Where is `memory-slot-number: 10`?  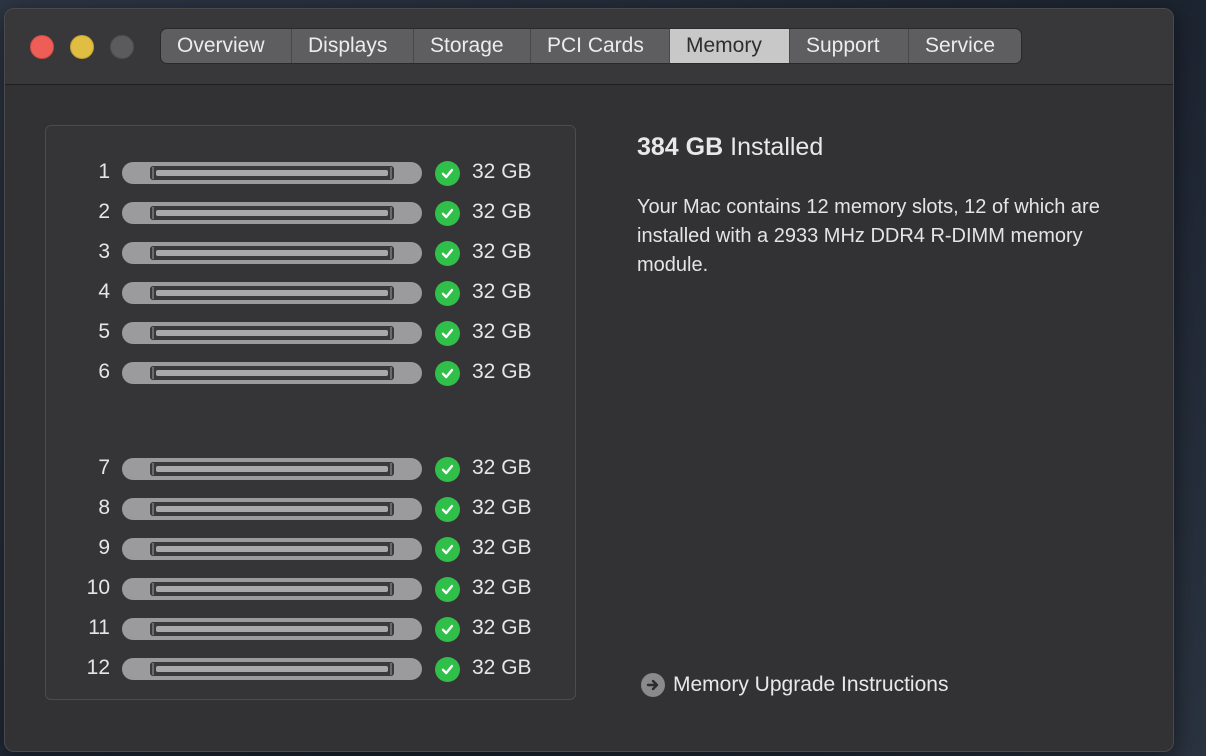
memory-slot-number: 10 is located at coordinates (98, 587).